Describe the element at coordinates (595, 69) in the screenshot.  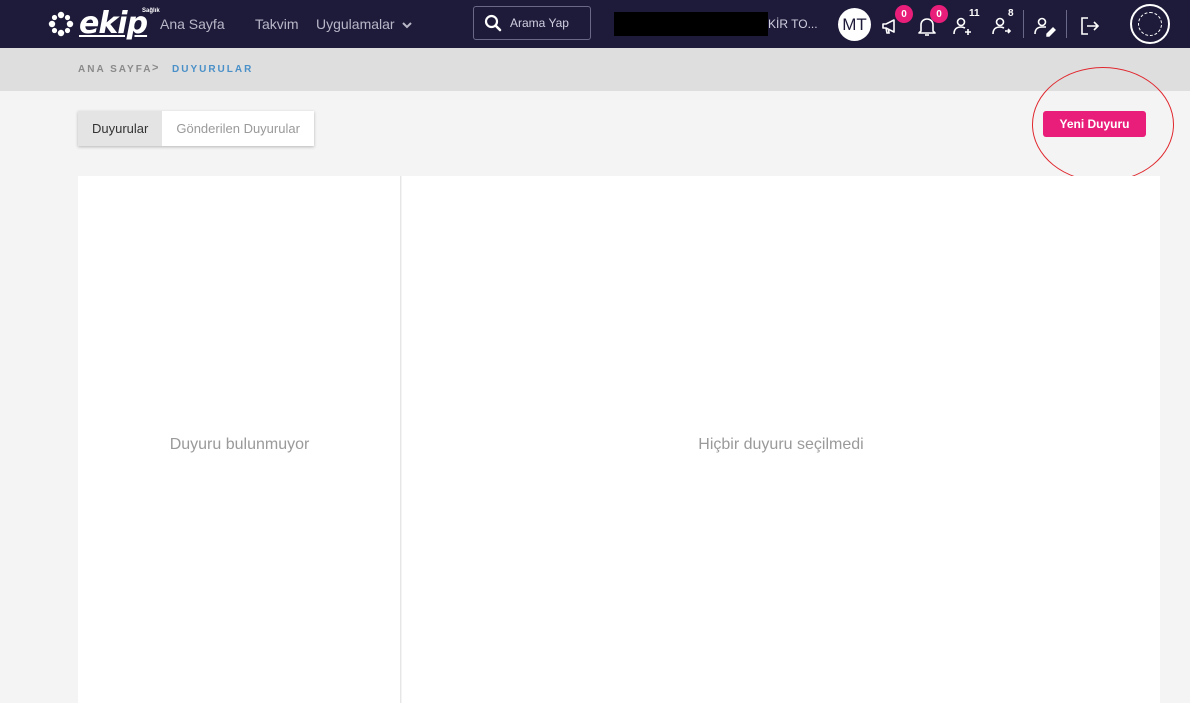
I see `breadcrumb: ANA SAYFA > DUYURULAR` at that location.